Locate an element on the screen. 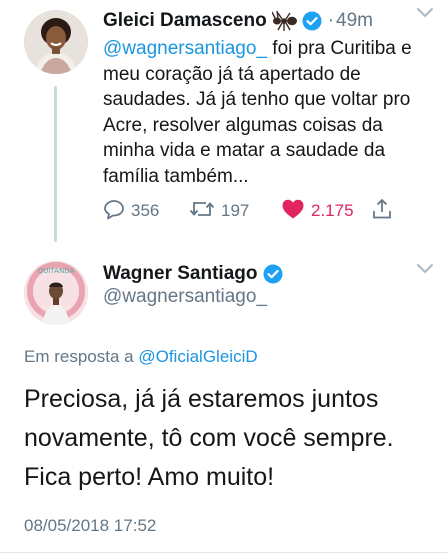 This screenshot has height=558, width=448. tweet-time: 49m is located at coordinates (354, 21).